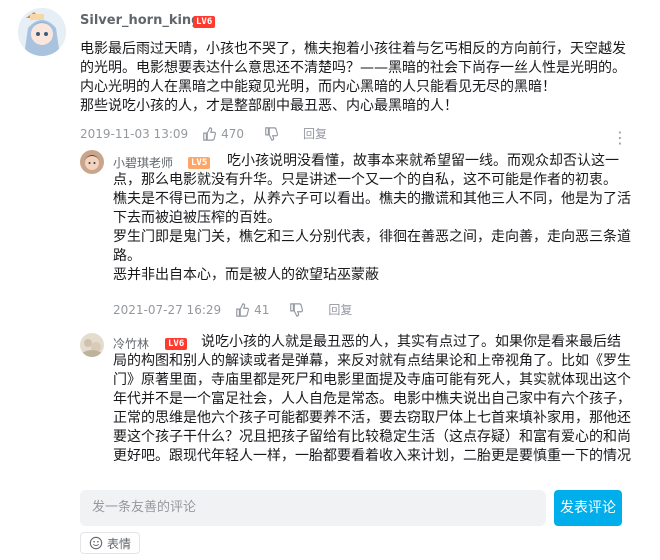  Describe the element at coordinates (204, 22) in the screenshot. I see `level-badge: LV6` at that location.